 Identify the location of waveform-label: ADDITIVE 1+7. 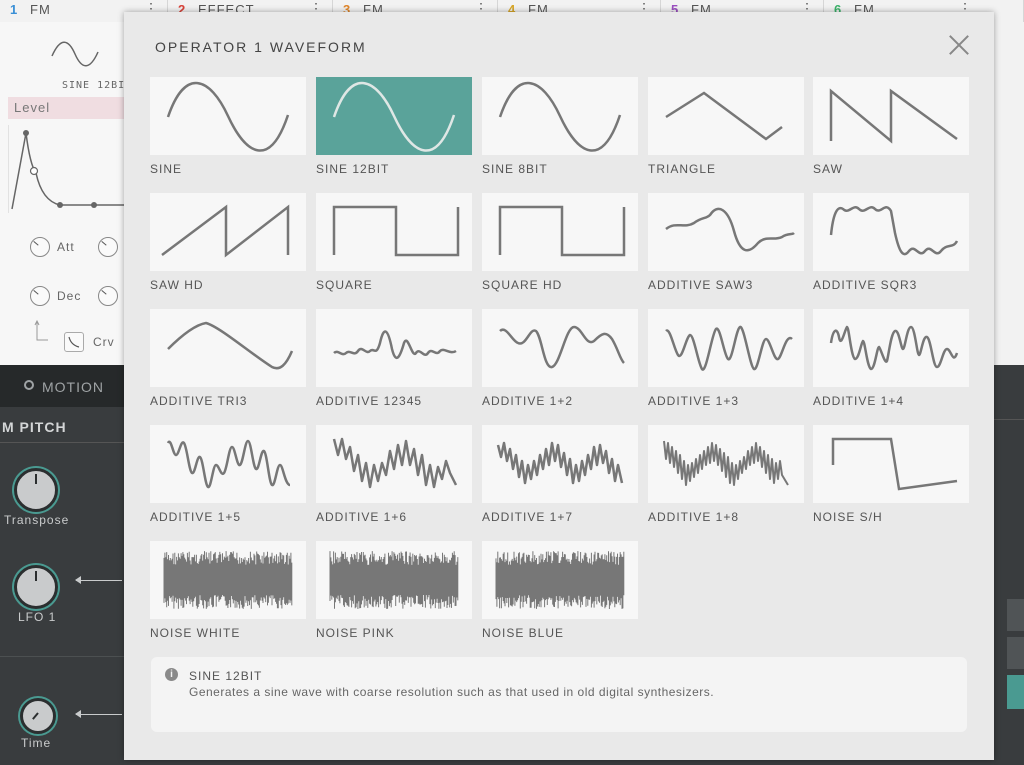
(528, 517).